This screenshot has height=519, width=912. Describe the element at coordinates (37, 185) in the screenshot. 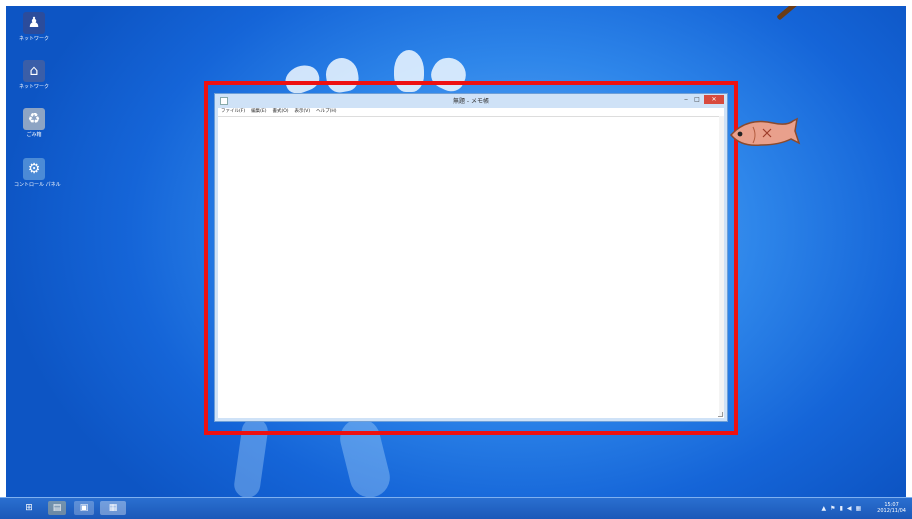

I see `desktop-icon-label: コントロール パネル` at that location.